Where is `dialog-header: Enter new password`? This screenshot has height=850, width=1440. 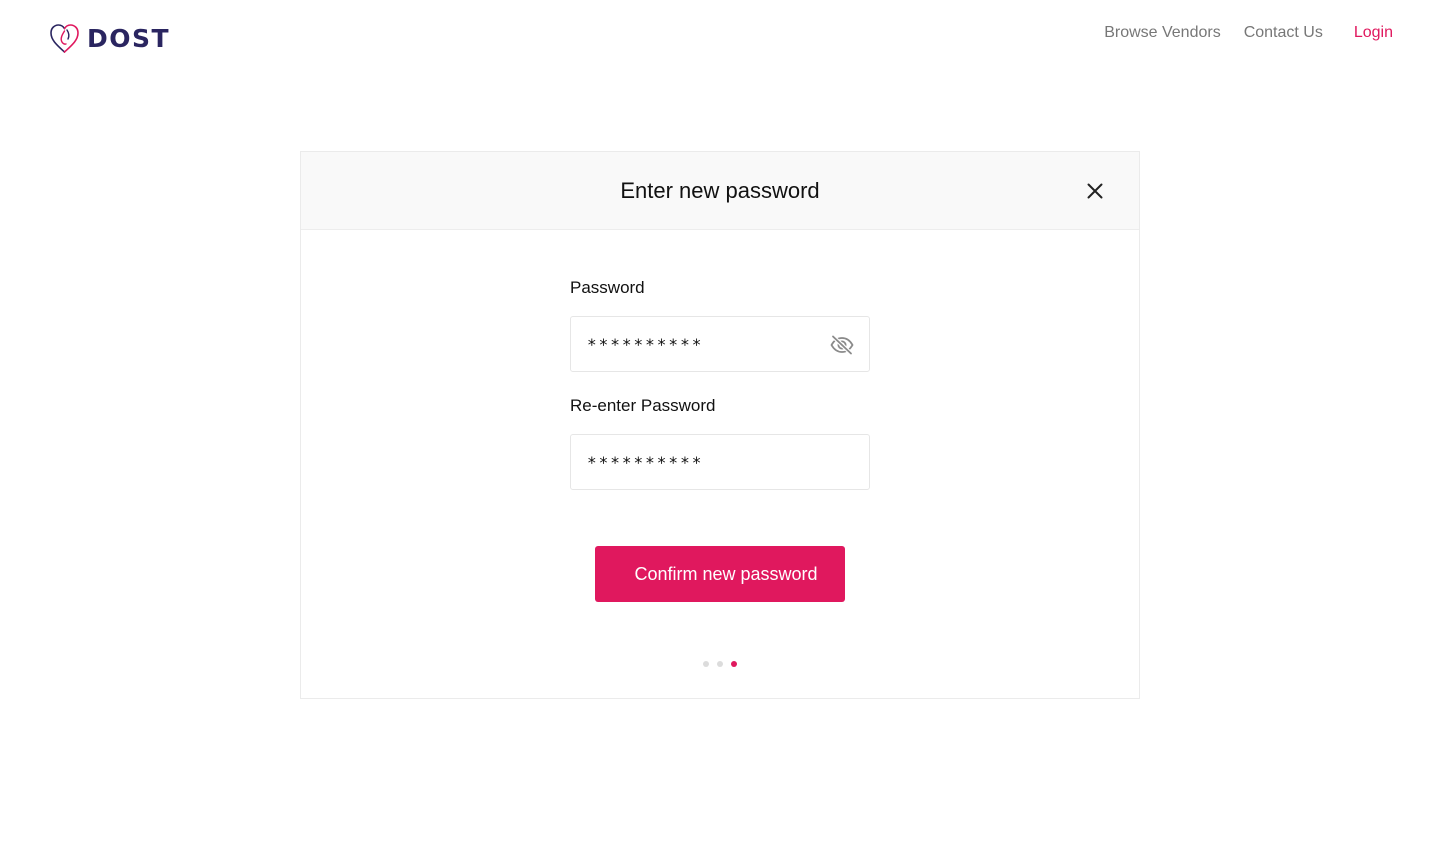 dialog-header: Enter new password is located at coordinates (720, 191).